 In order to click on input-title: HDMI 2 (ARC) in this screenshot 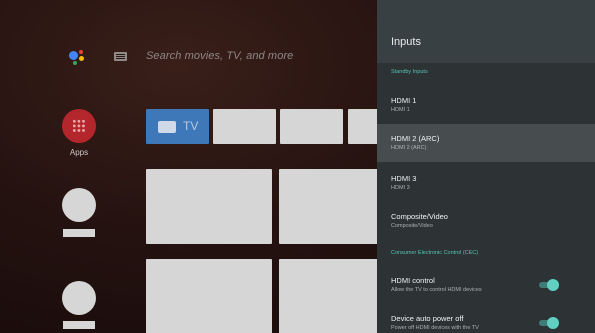, I will do `click(415, 138)`.